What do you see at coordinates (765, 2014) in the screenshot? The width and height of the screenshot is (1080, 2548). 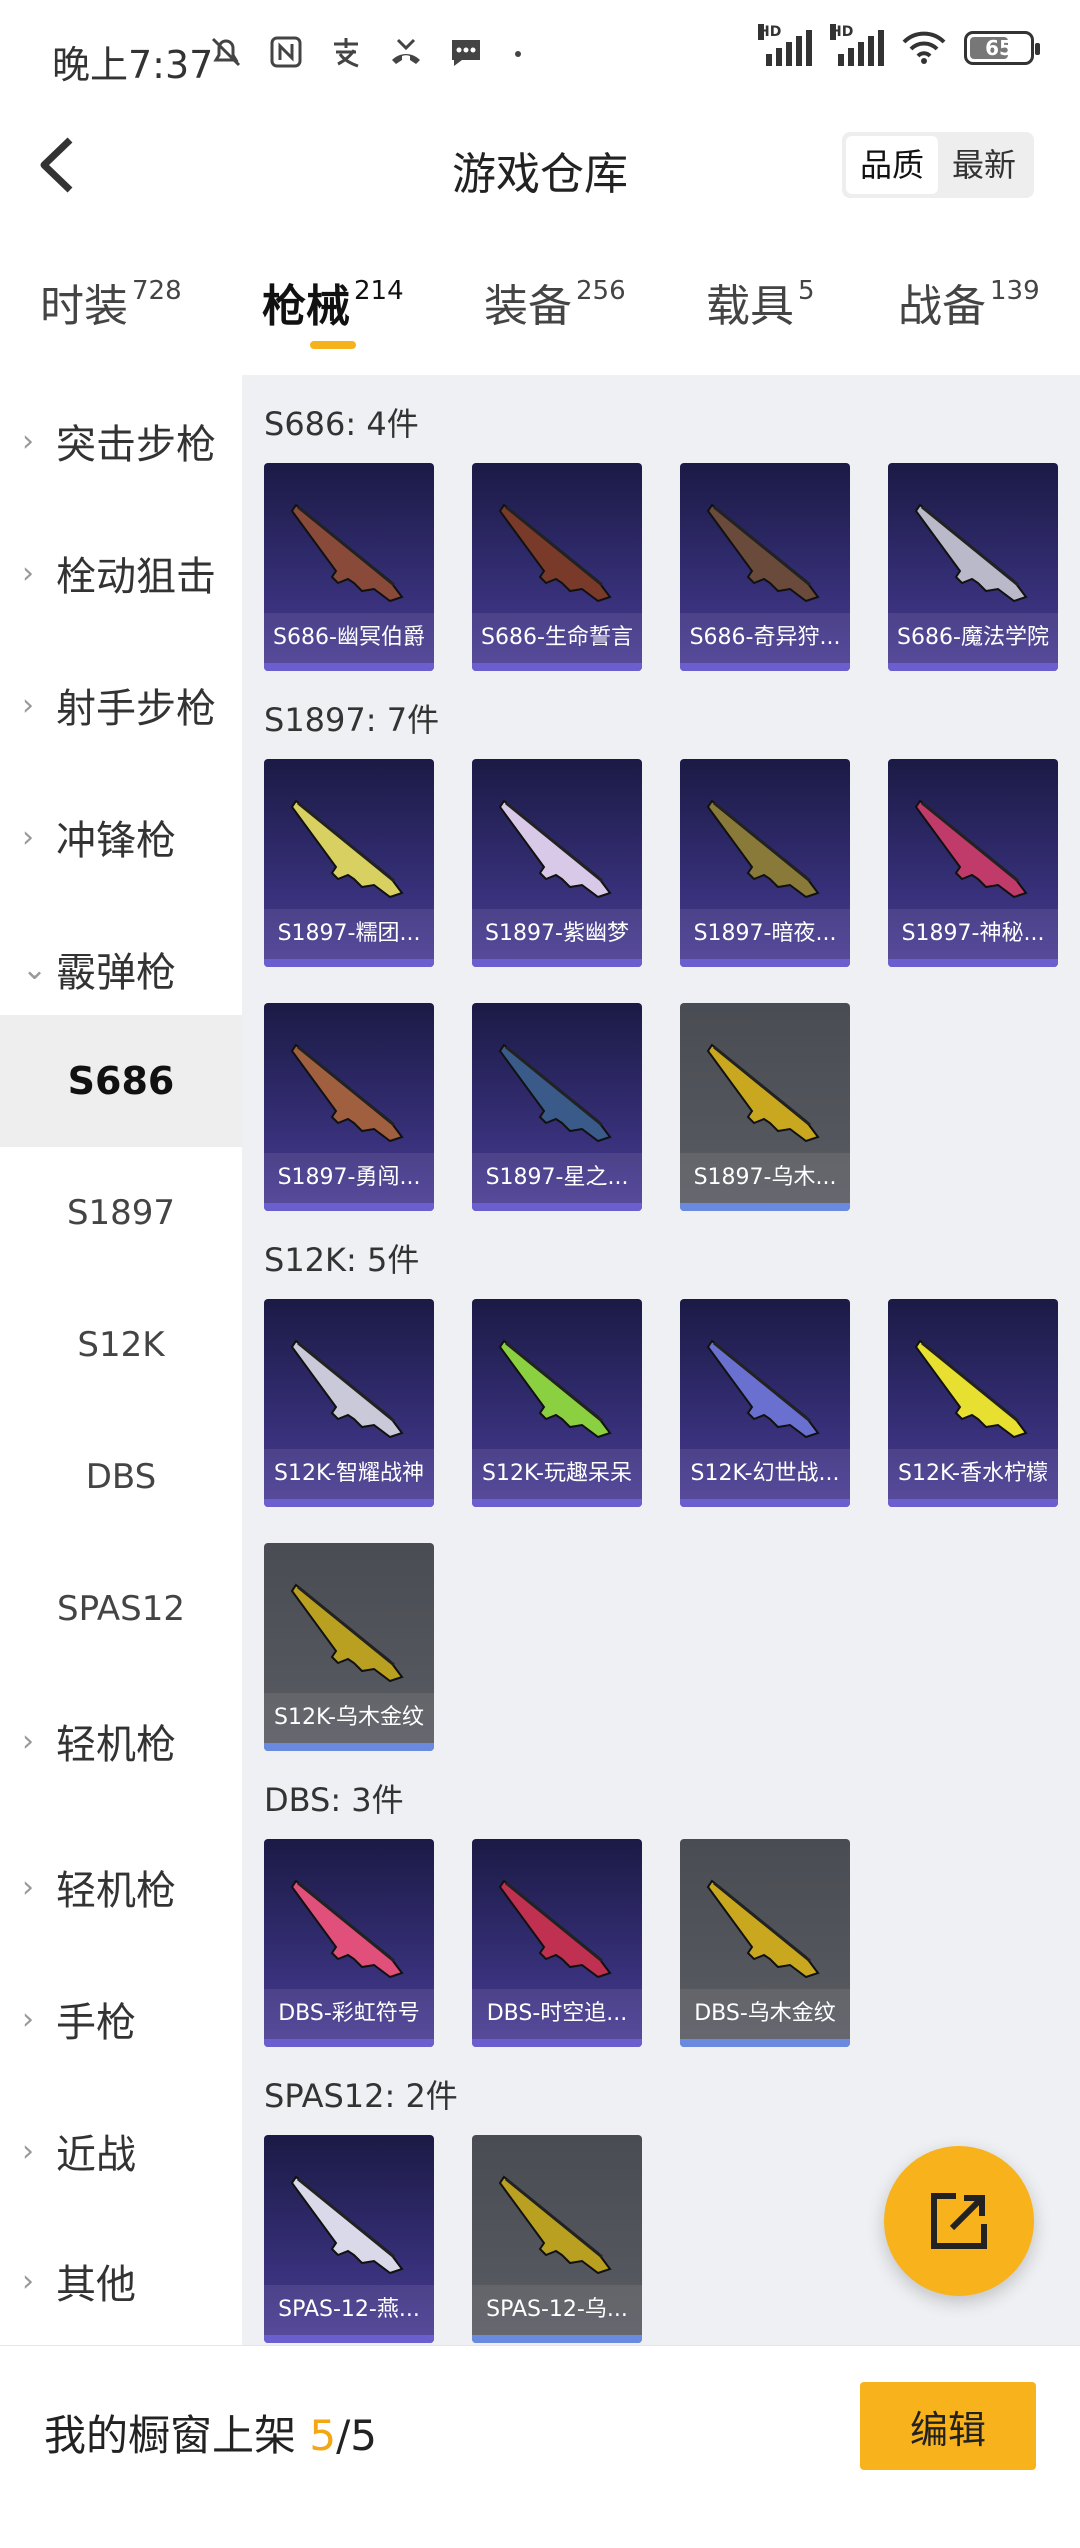 I see `weapon-name: DBS-乌木金纹` at bounding box center [765, 2014].